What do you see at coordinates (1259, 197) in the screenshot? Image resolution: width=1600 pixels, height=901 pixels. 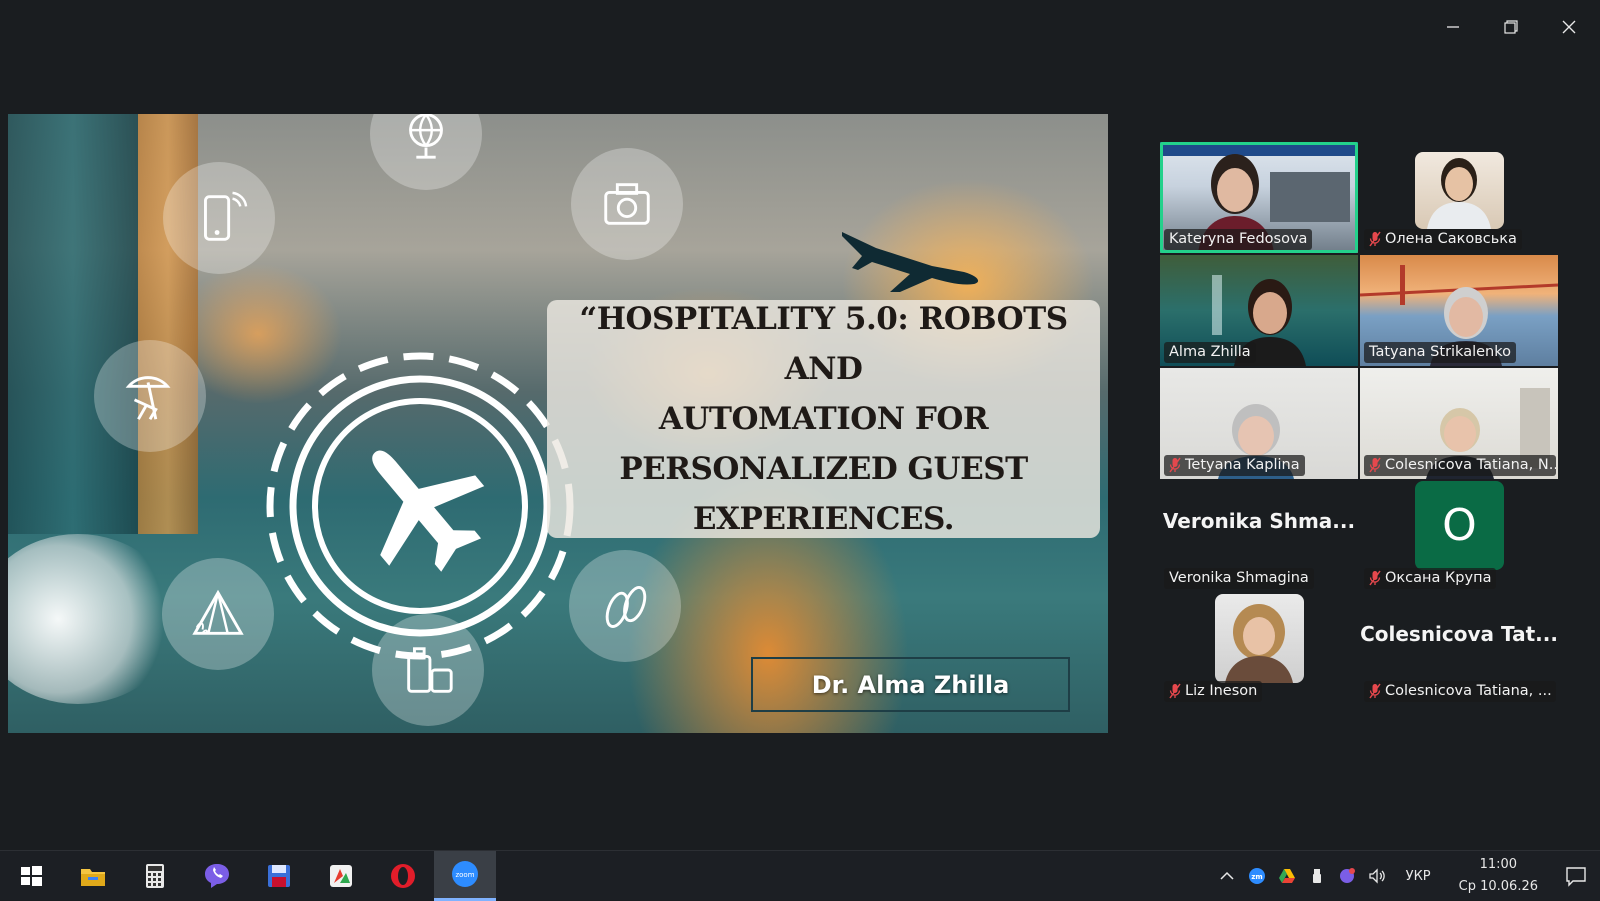 I see `participant-tile: Kateryna Fedosova` at bounding box center [1259, 197].